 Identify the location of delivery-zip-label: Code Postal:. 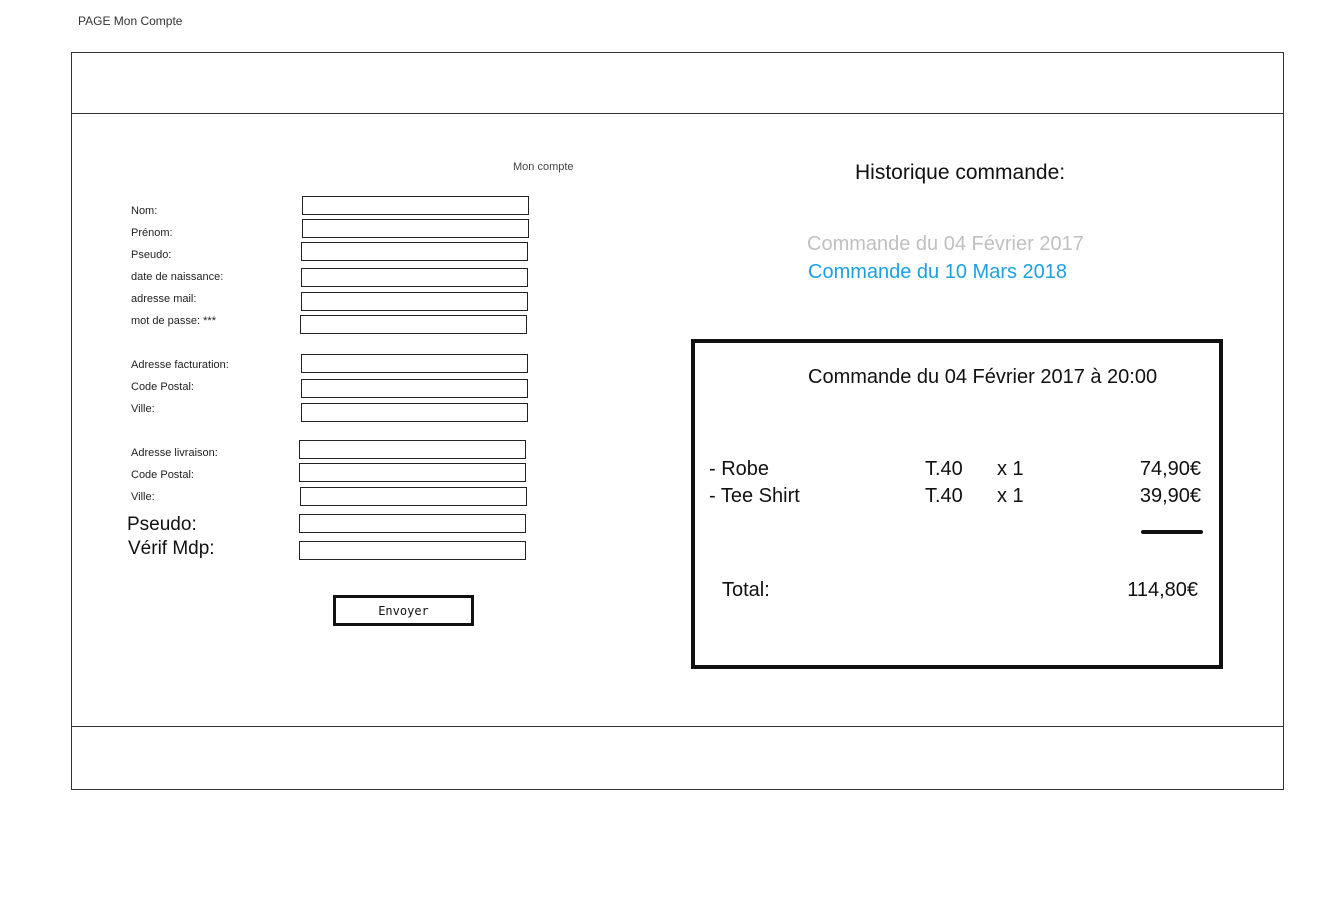
(162, 475).